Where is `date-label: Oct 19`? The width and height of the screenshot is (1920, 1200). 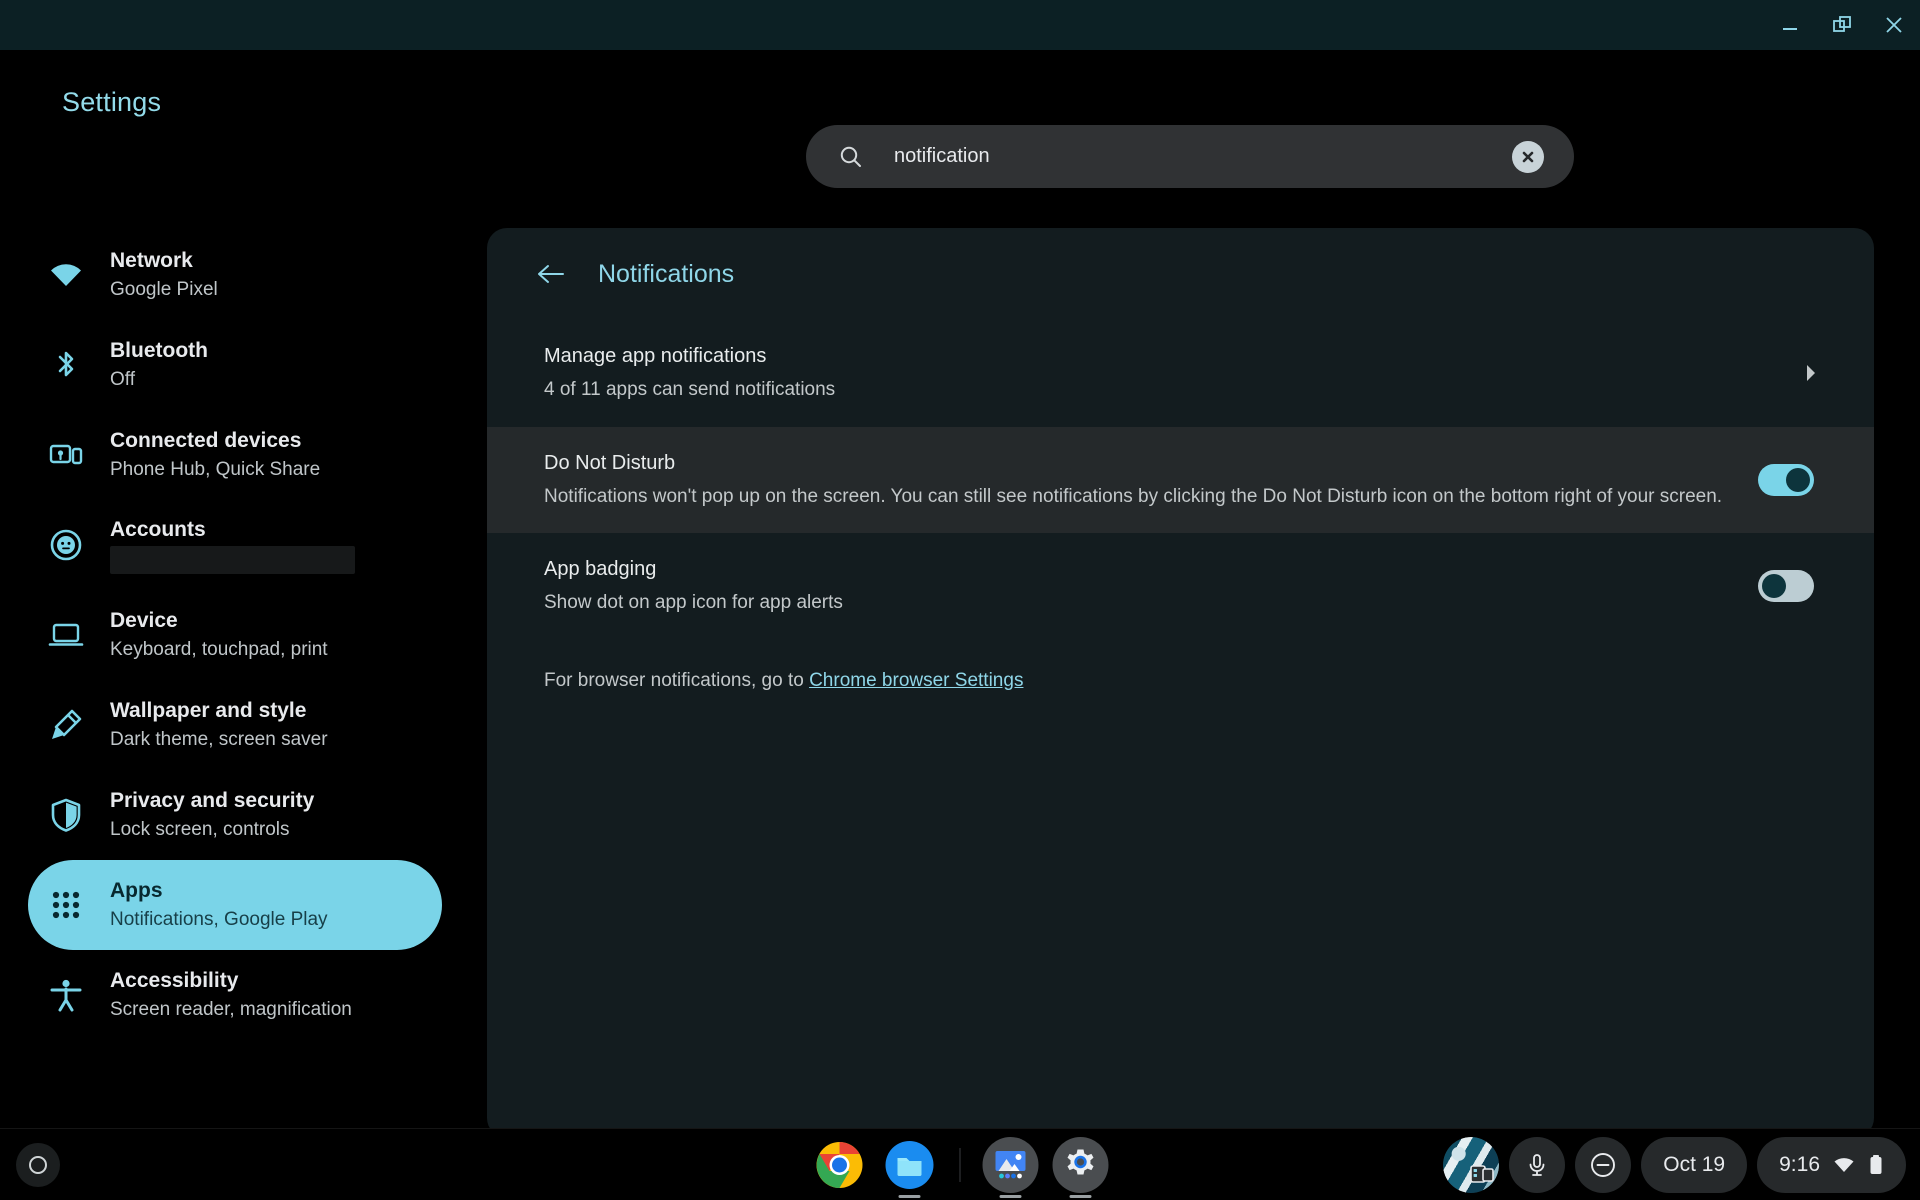 date-label: Oct 19 is located at coordinates (1694, 1164).